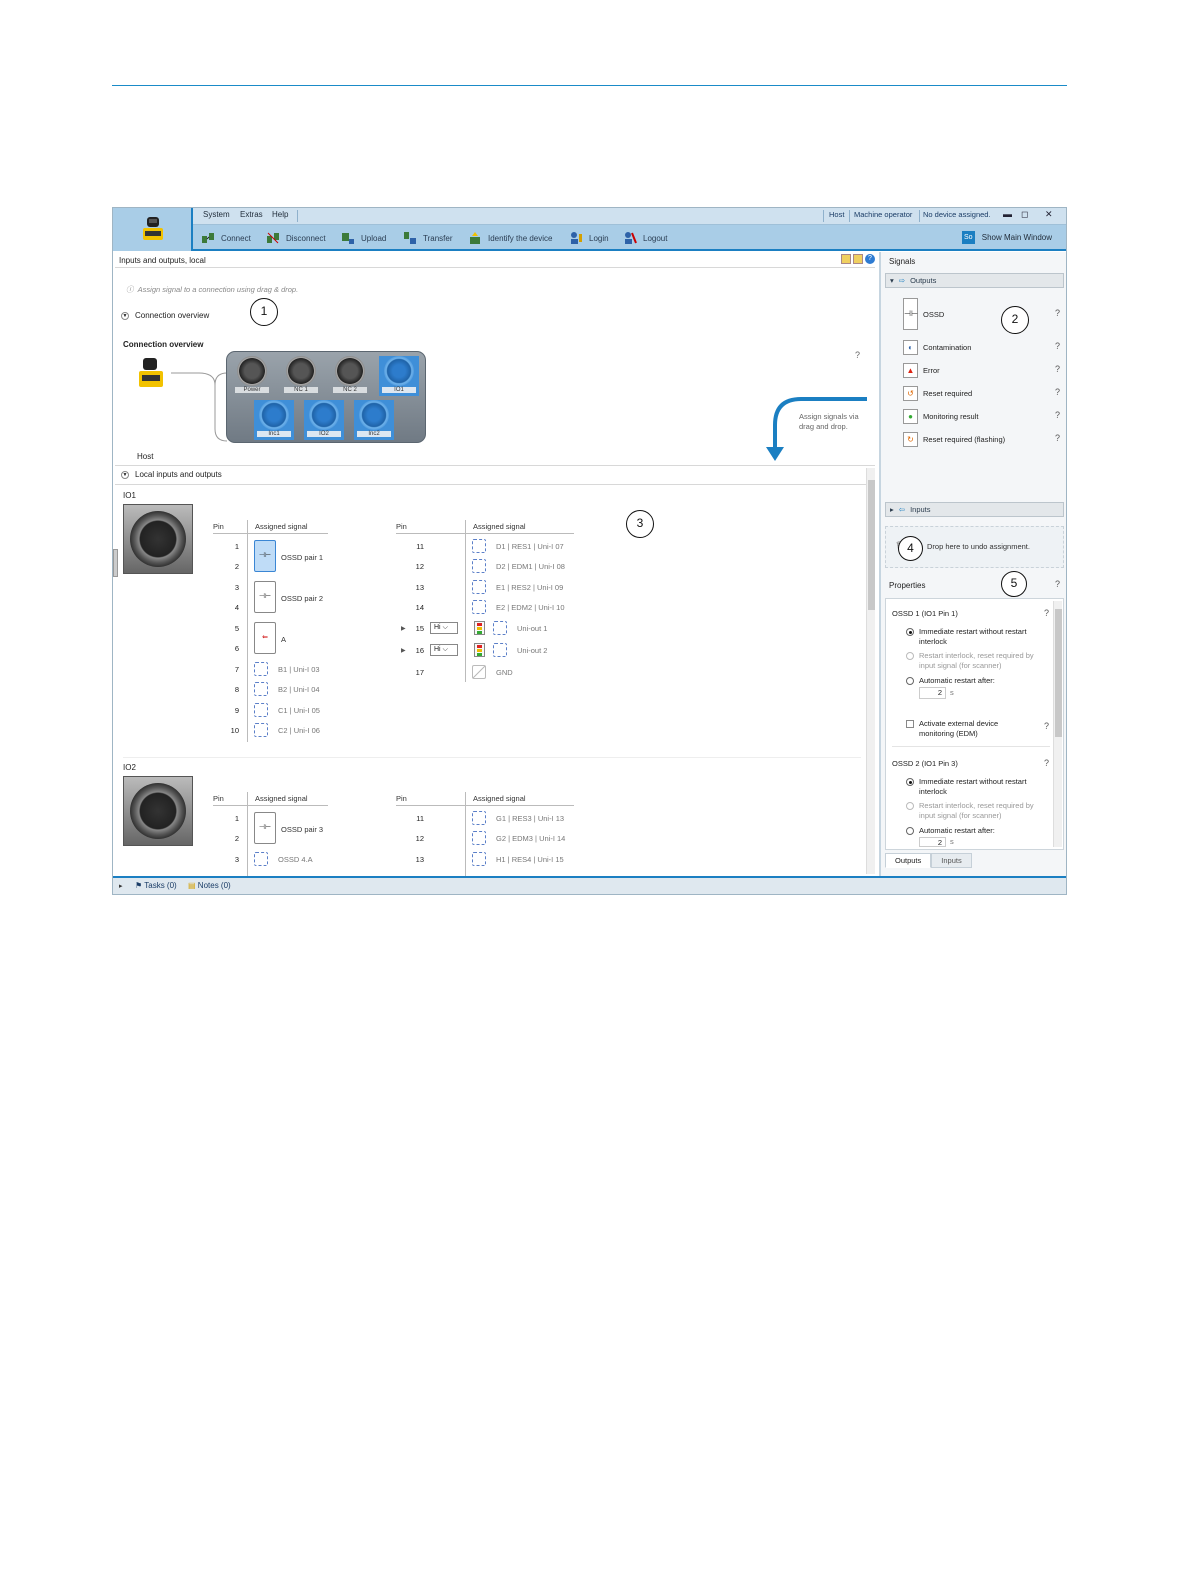 This screenshot has width=1191, height=1584. Describe the element at coordinates (974, 681) in the screenshot. I see `ossd1-auto-radio: Automatic restart after:` at that location.